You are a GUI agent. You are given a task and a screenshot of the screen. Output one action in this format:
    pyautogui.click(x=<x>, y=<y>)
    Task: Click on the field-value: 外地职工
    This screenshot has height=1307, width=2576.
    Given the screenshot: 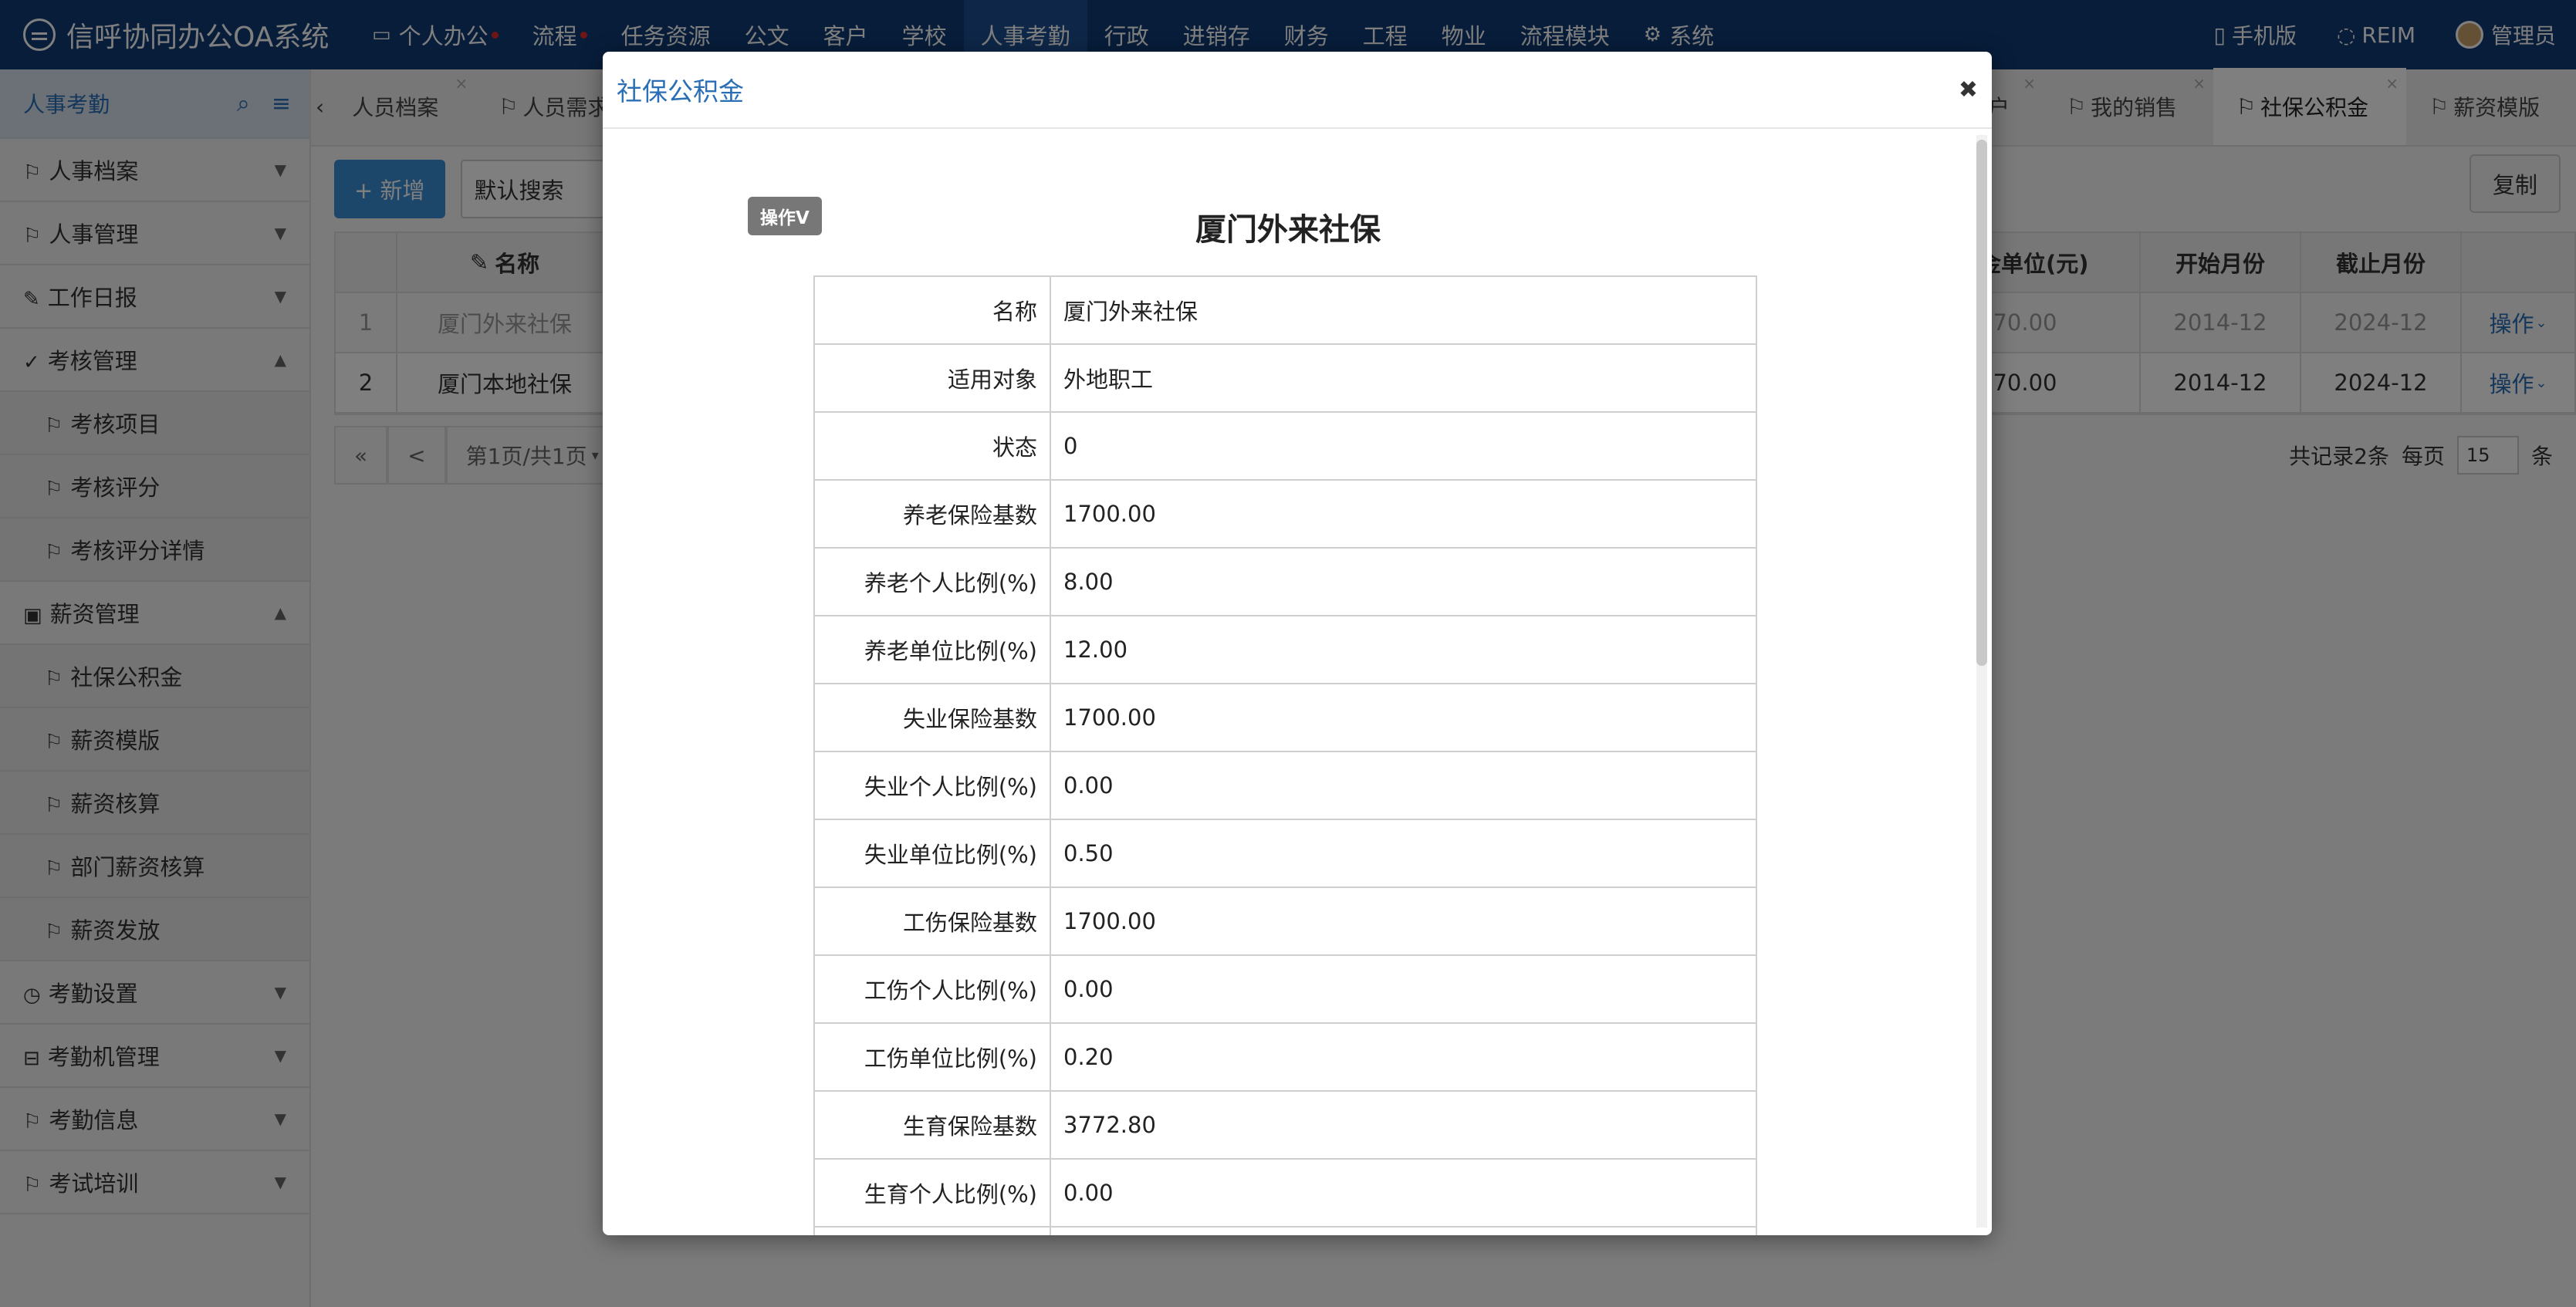 What is the action you would take?
    pyautogui.click(x=1403, y=378)
    